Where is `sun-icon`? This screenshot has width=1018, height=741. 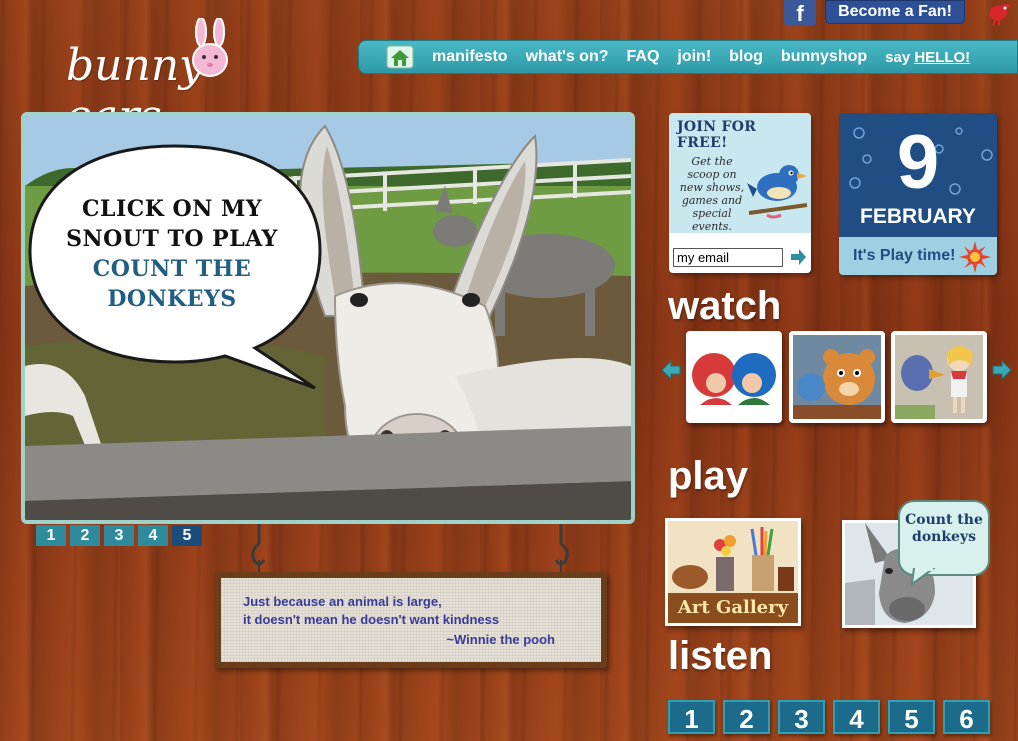
sun-icon is located at coordinates (975, 257).